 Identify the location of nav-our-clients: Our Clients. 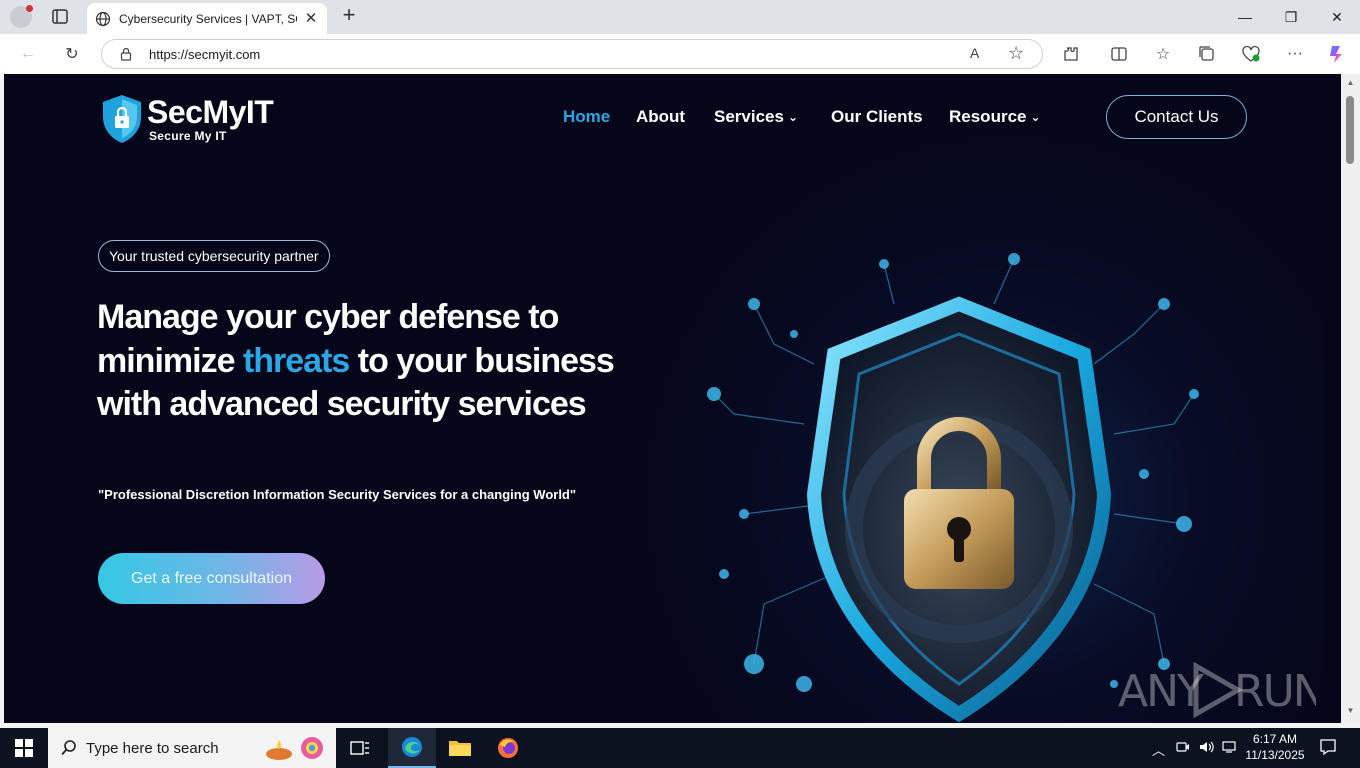
(877, 117).